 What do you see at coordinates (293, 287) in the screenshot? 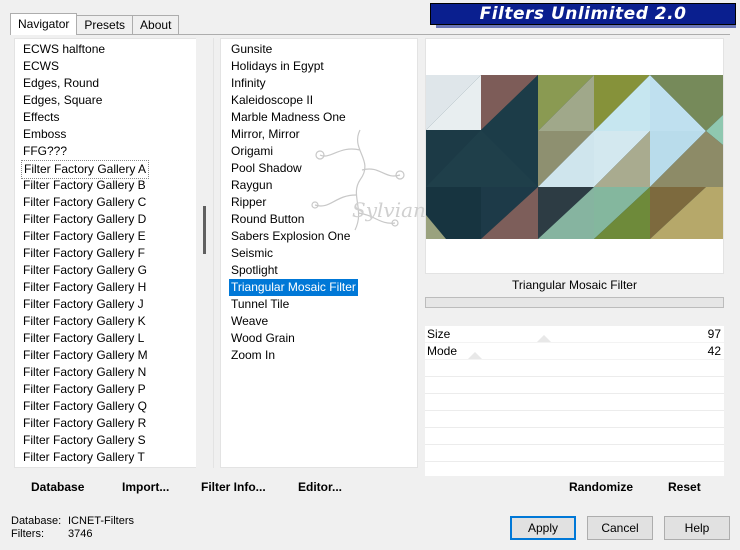
I see `filter-item-label: Triangular Mosaic Filter` at bounding box center [293, 287].